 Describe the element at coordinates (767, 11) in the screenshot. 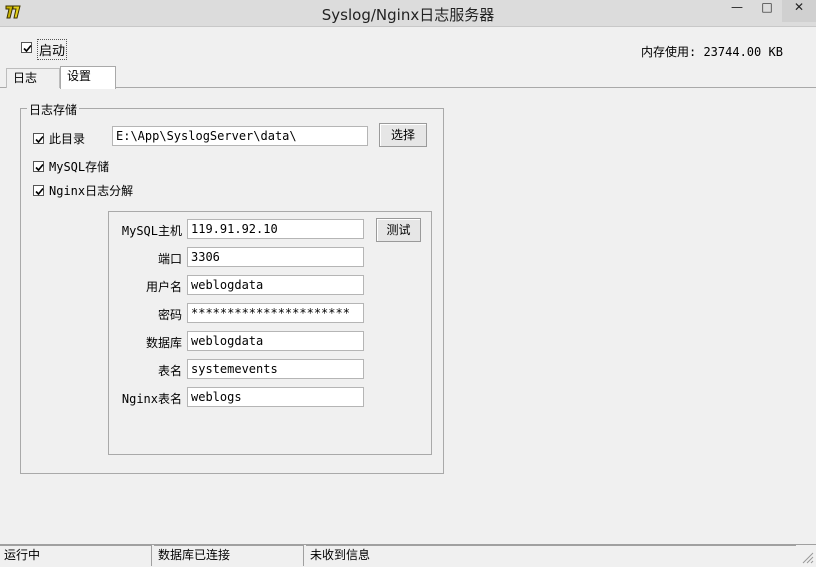

I see `maximize-button: □` at that location.